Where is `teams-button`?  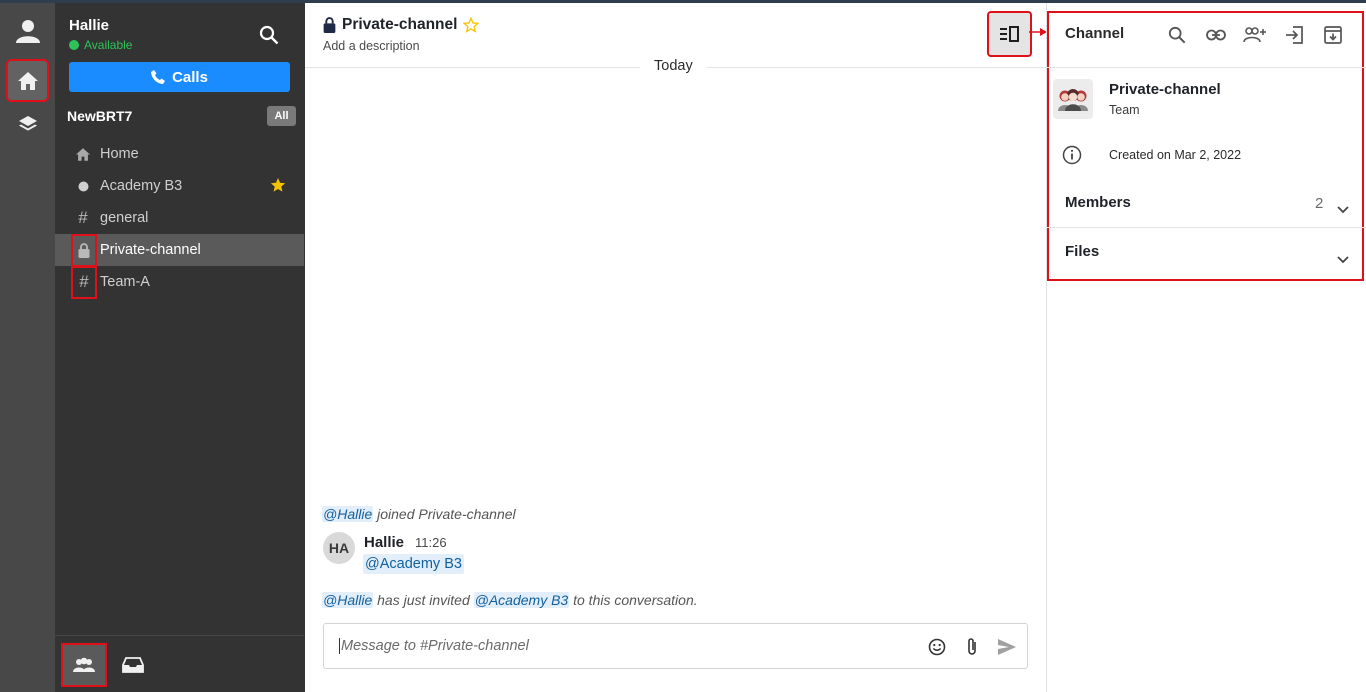 teams-button is located at coordinates (84, 665).